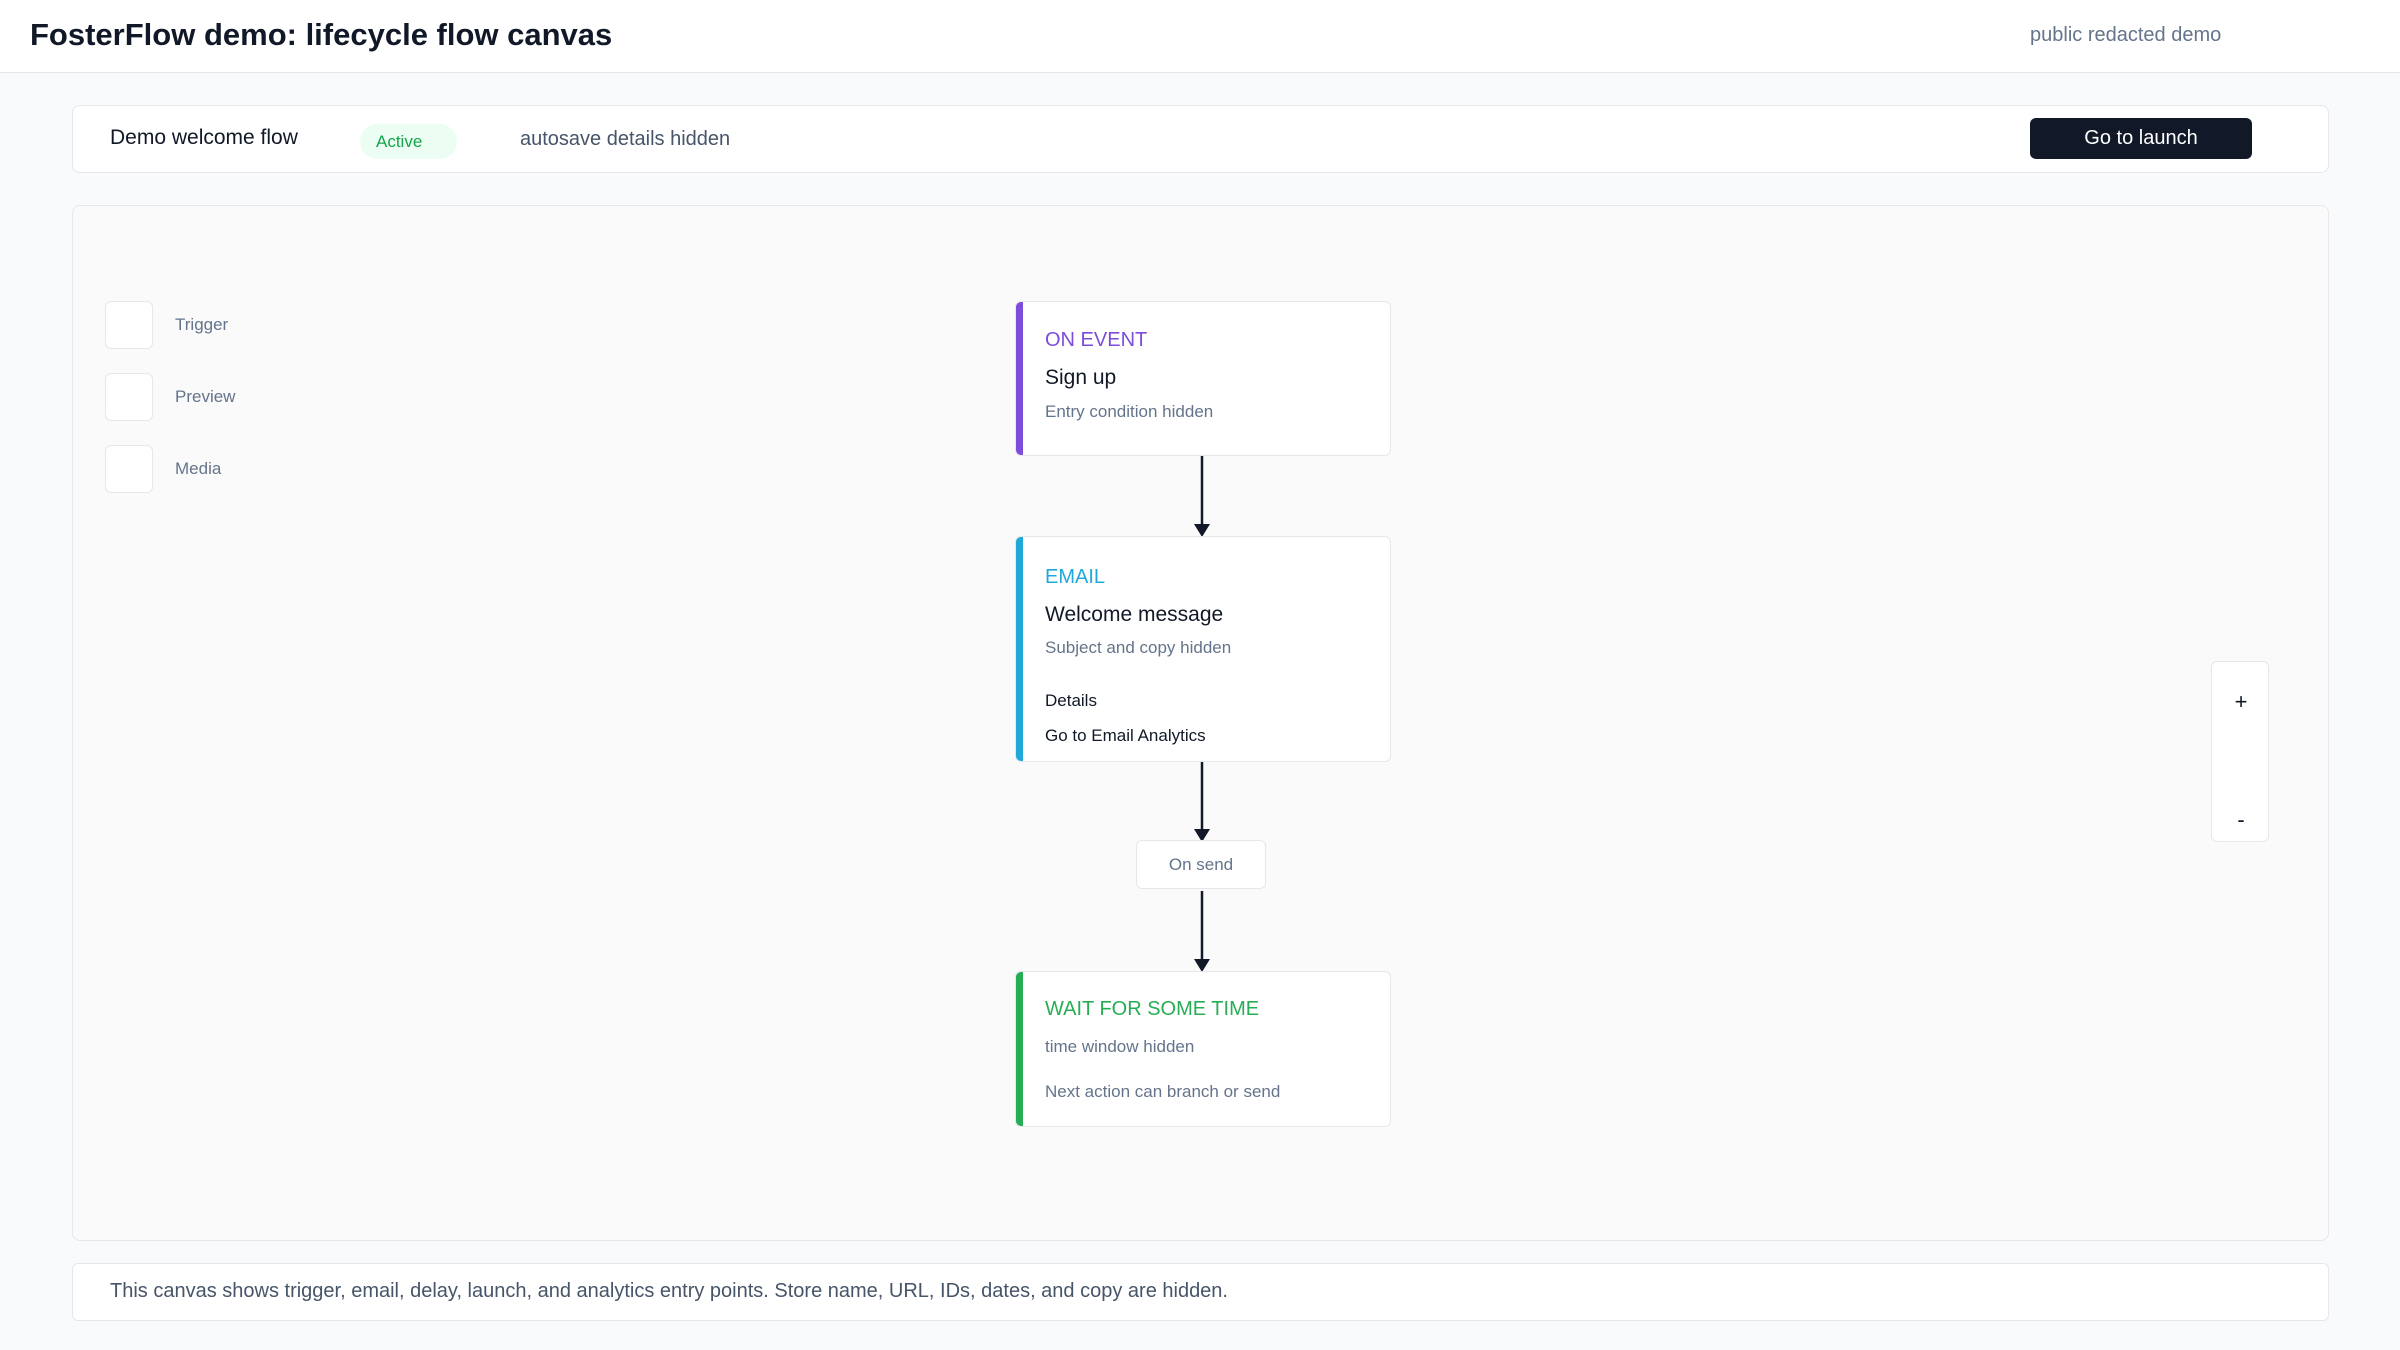 The width and height of the screenshot is (2400, 1350). Describe the element at coordinates (408, 141) in the screenshot. I see `status-badge: Active` at that location.